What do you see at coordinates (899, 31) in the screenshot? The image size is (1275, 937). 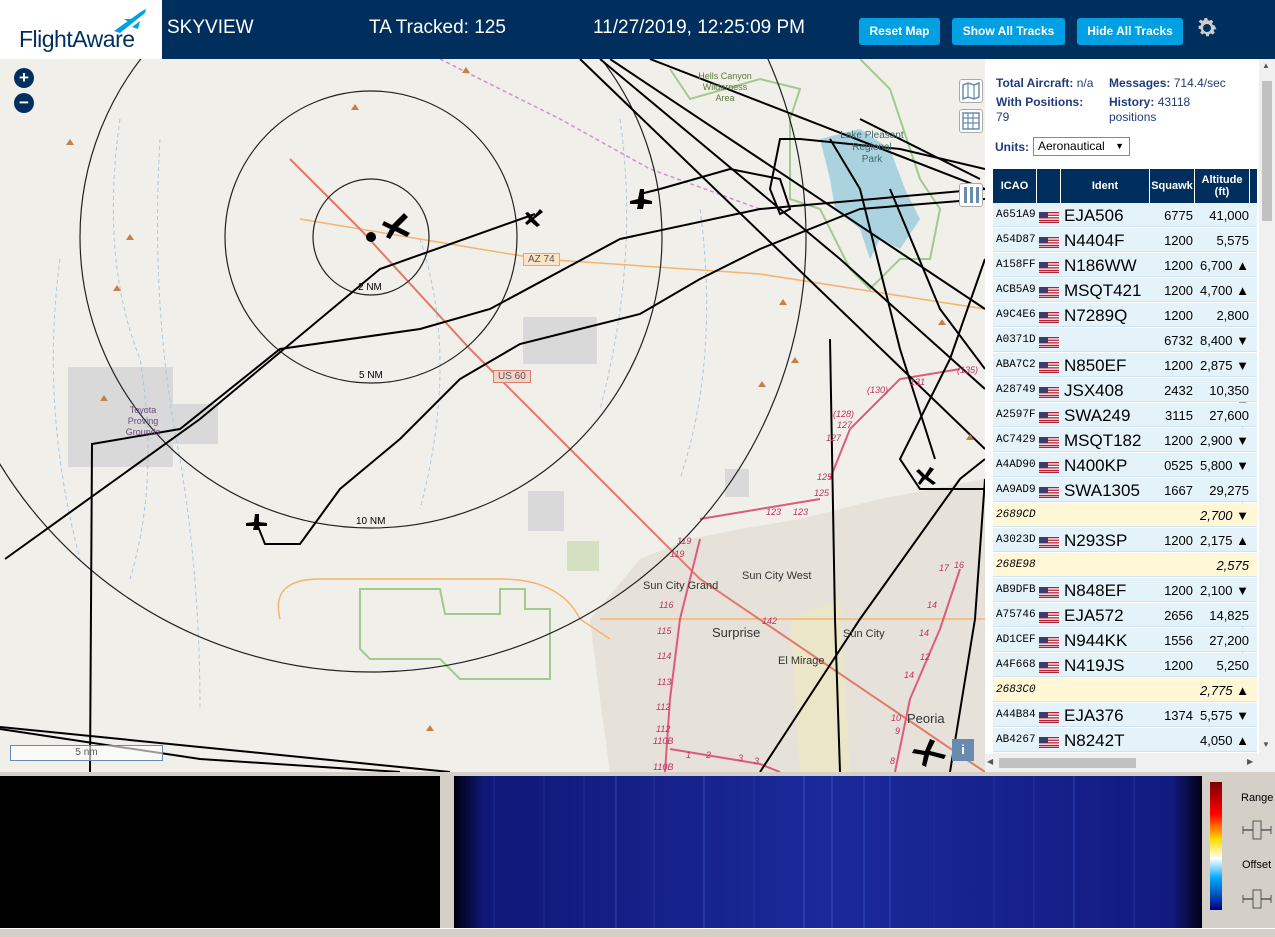 I see `reset-map-button: Reset Map` at bounding box center [899, 31].